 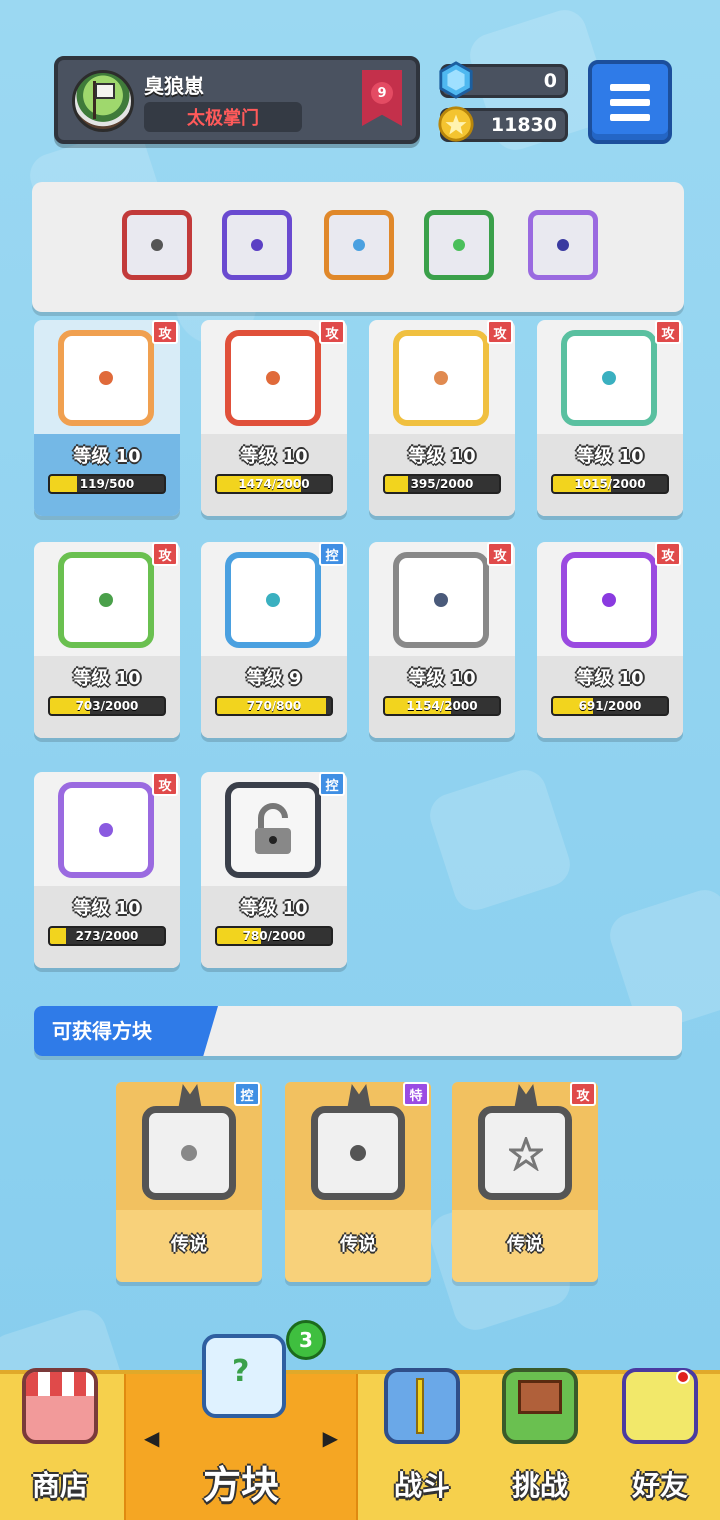 I want to click on dice-card: 攻等级 10 273/2000, so click(x=107, y=870).